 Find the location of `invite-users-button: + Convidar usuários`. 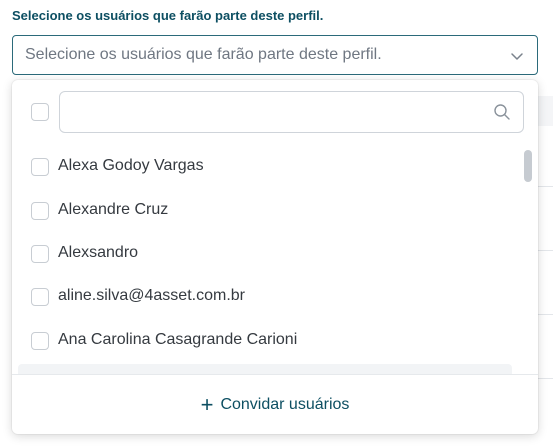

invite-users-button: + Convidar usuários is located at coordinates (275, 404).